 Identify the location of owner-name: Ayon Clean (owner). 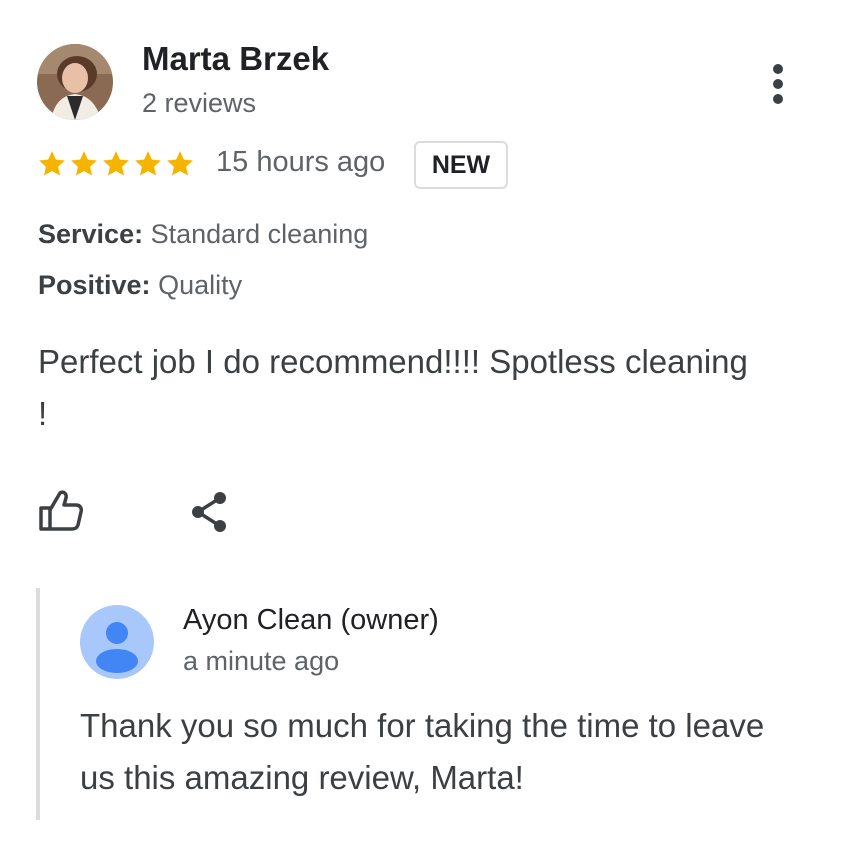
(311, 620).